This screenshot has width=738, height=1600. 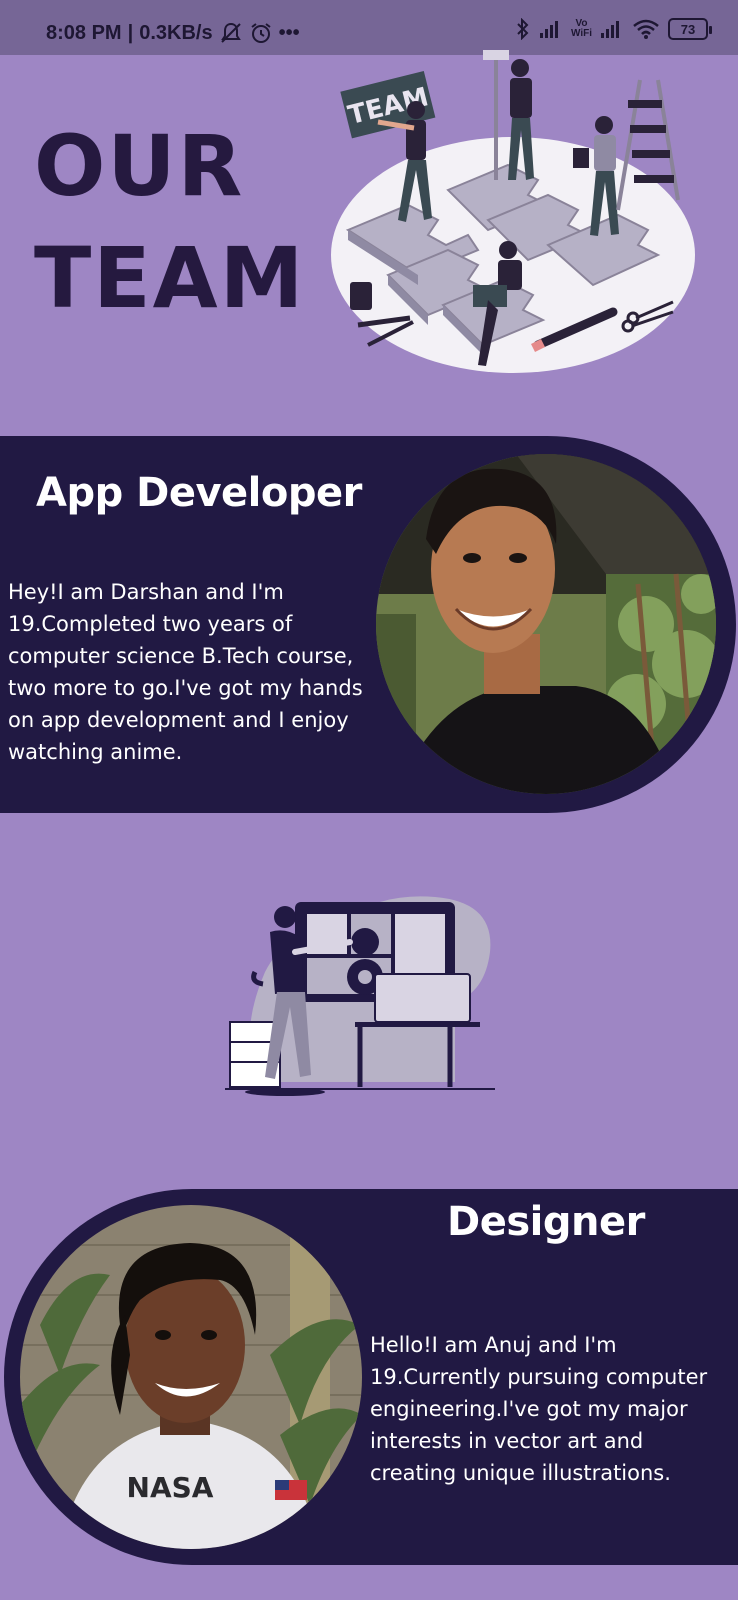 What do you see at coordinates (261, 33) in the screenshot?
I see `alarm-icon` at bounding box center [261, 33].